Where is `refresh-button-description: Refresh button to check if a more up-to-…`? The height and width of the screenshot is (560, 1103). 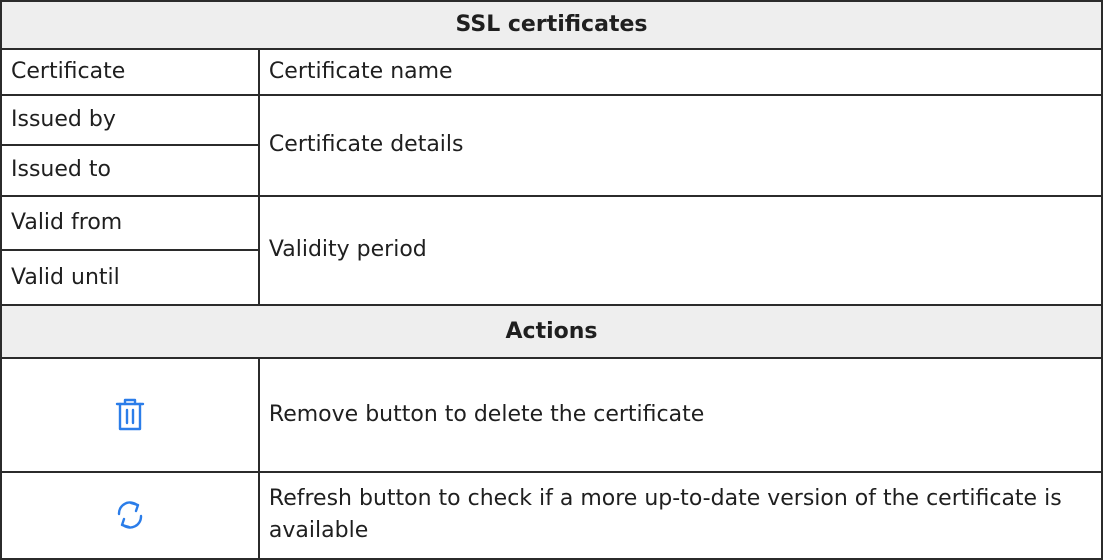 refresh-button-description: Refresh button to check if a more up-to-… is located at coordinates (680, 515).